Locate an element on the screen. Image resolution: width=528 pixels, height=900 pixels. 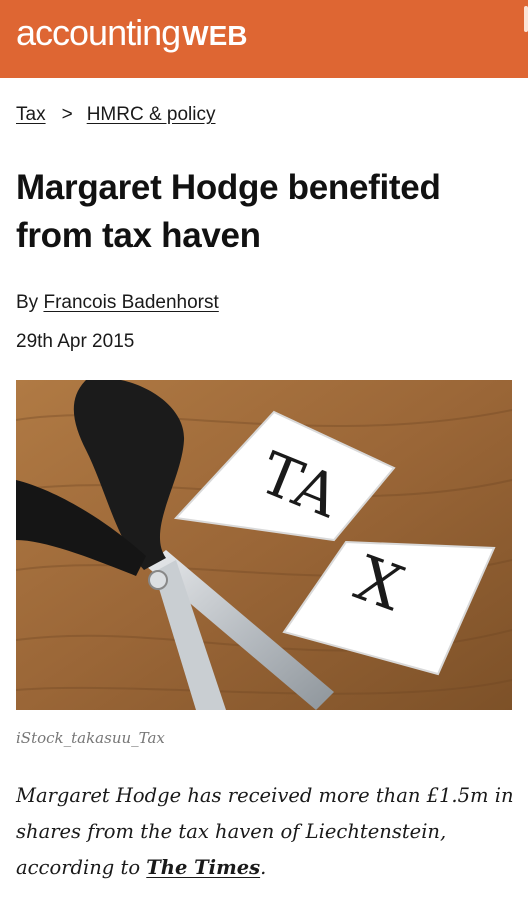
breadcrumb: Tax > HMRC & policy is located at coordinates (116, 115).